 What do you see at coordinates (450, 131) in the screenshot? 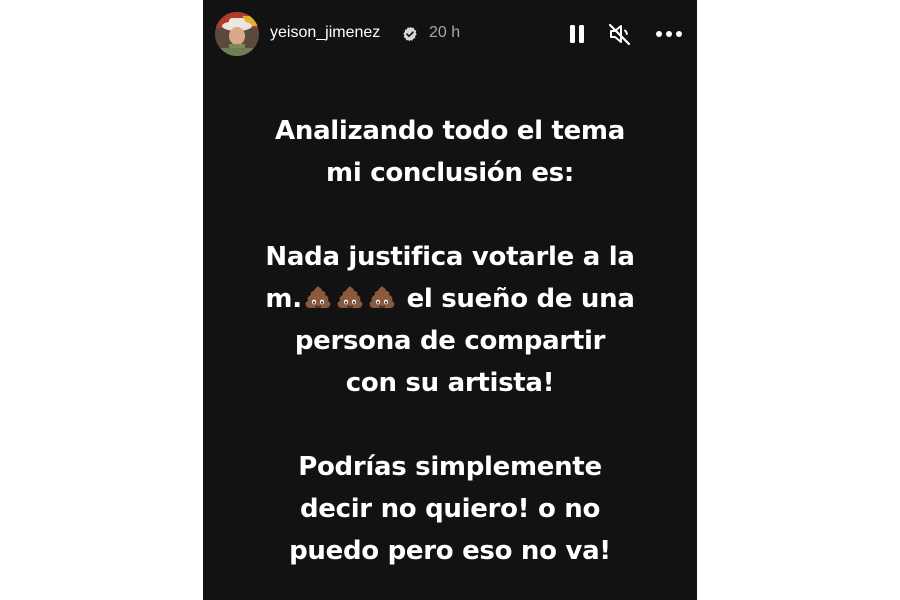
I see `text-line: Analizando todo el tema` at bounding box center [450, 131].